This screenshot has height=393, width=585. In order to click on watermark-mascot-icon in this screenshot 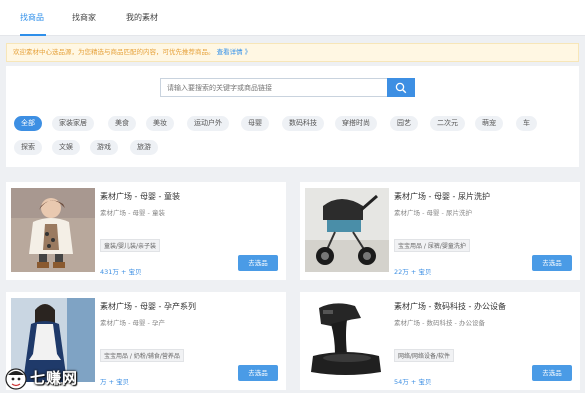, I will do `click(16, 379)`.